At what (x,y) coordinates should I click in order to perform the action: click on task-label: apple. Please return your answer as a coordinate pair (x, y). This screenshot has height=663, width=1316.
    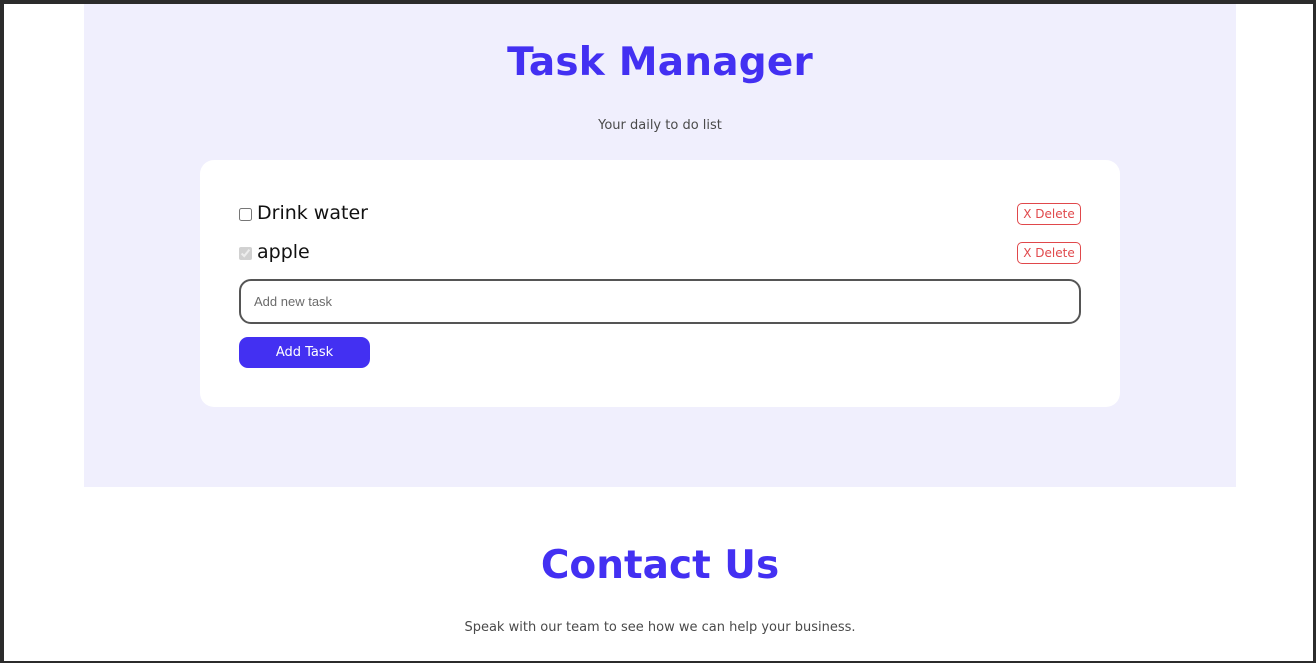
    Looking at the image, I should click on (283, 252).